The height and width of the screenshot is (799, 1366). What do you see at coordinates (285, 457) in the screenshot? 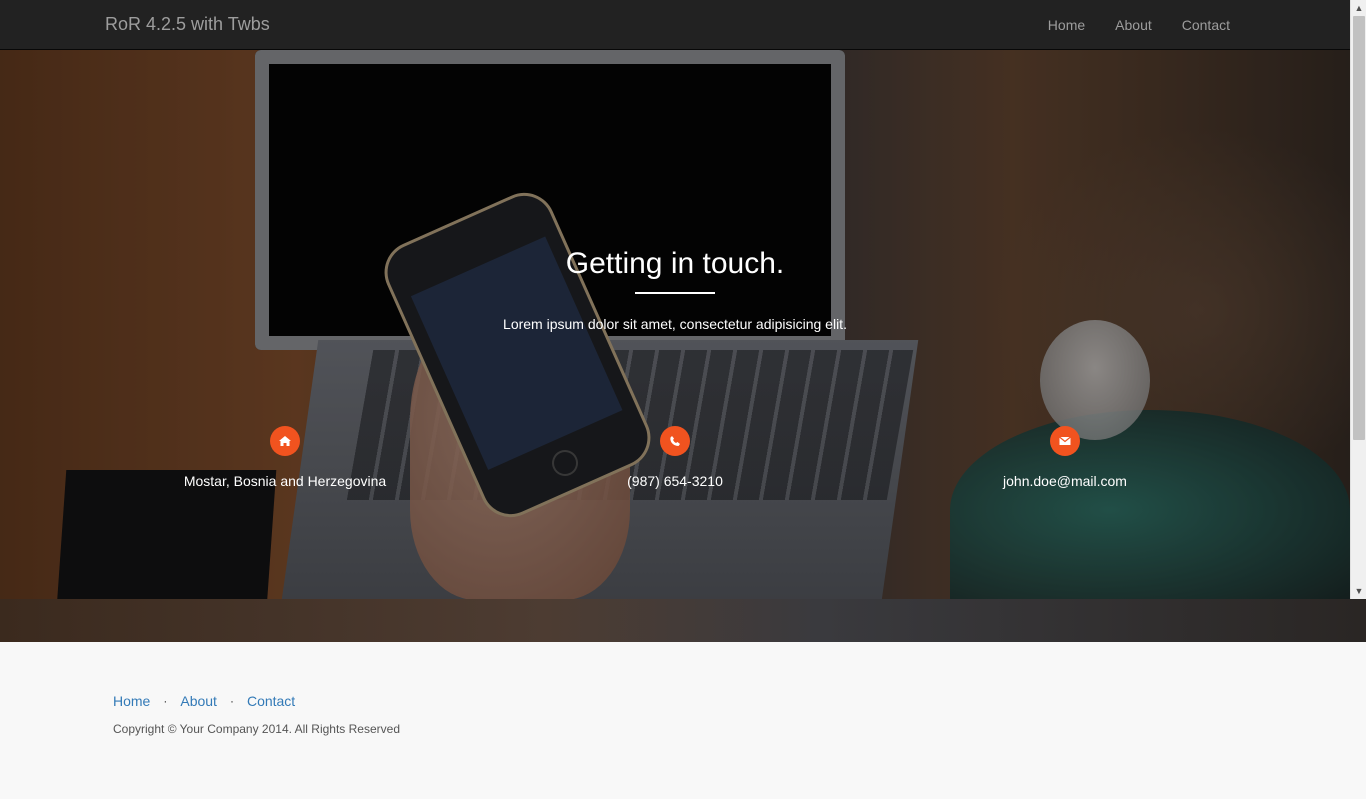
I see `contact-address: Mostar, Bosnia and Herzegovina` at bounding box center [285, 457].